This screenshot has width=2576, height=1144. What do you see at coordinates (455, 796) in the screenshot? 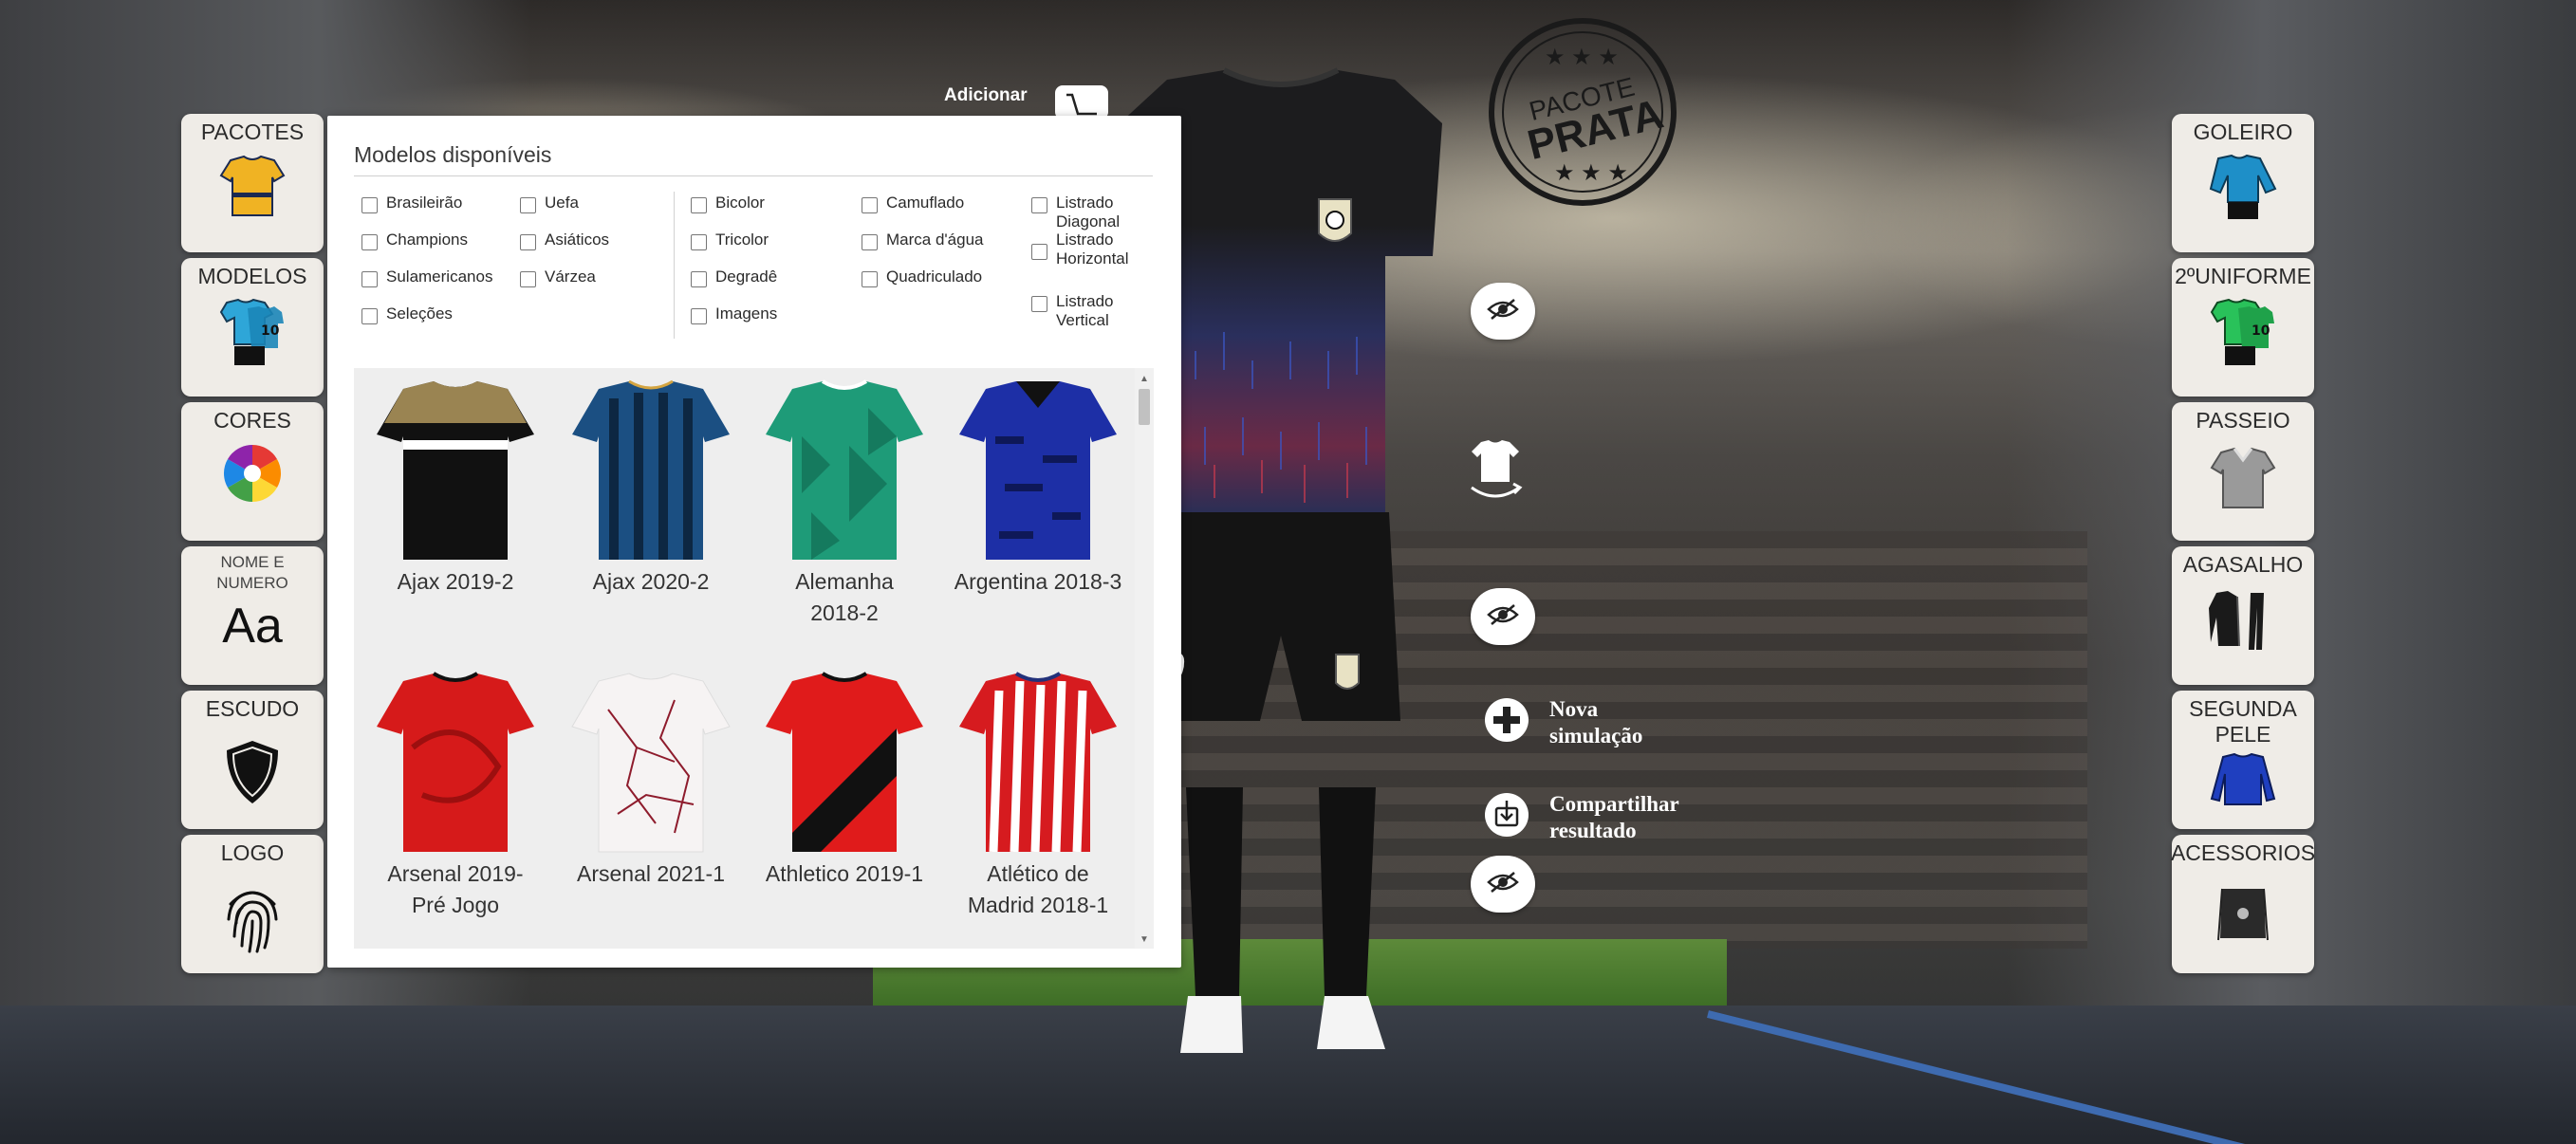
I see `model-card-arsenal-2019-pre-jogo: Arsenal 2019-Pré Jogo` at bounding box center [455, 796].